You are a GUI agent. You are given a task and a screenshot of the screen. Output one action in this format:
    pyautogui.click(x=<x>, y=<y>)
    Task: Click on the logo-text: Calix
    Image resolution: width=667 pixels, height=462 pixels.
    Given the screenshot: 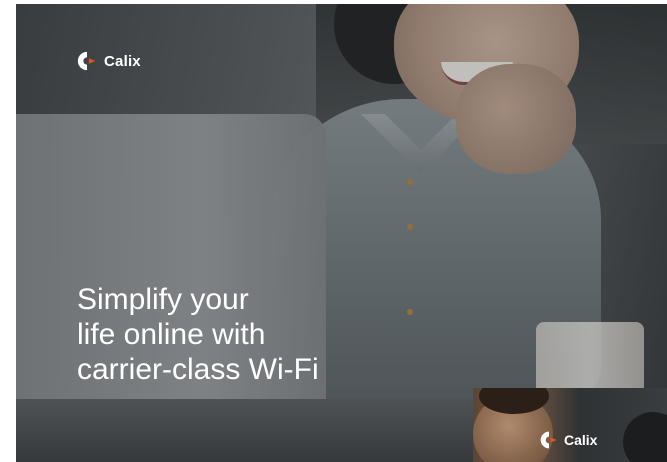 What is the action you would take?
    pyautogui.click(x=122, y=61)
    